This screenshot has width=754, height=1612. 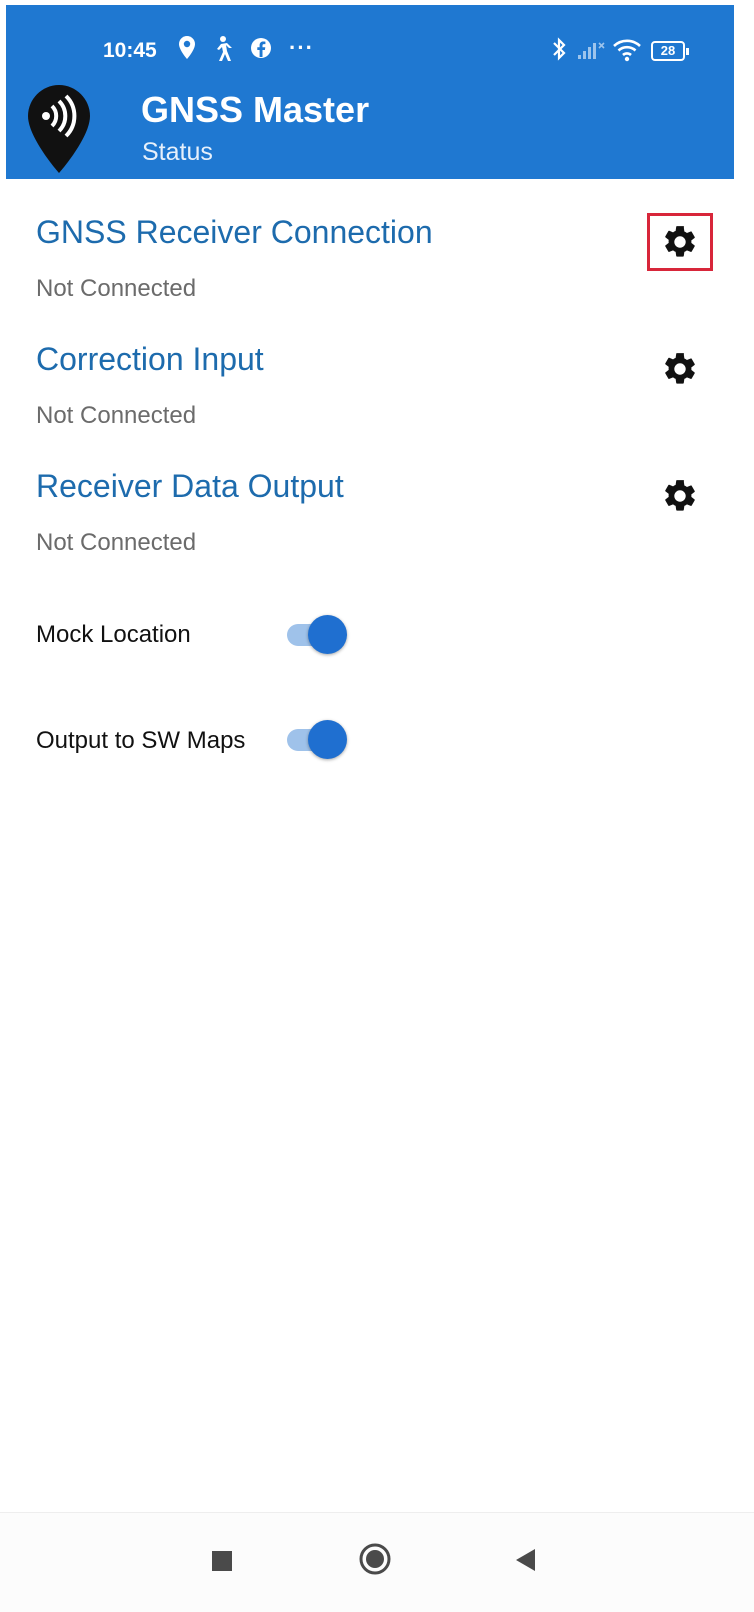 I want to click on app-header: 10:45 ··· 28 GNSS Master Status, so click(x=370, y=92).